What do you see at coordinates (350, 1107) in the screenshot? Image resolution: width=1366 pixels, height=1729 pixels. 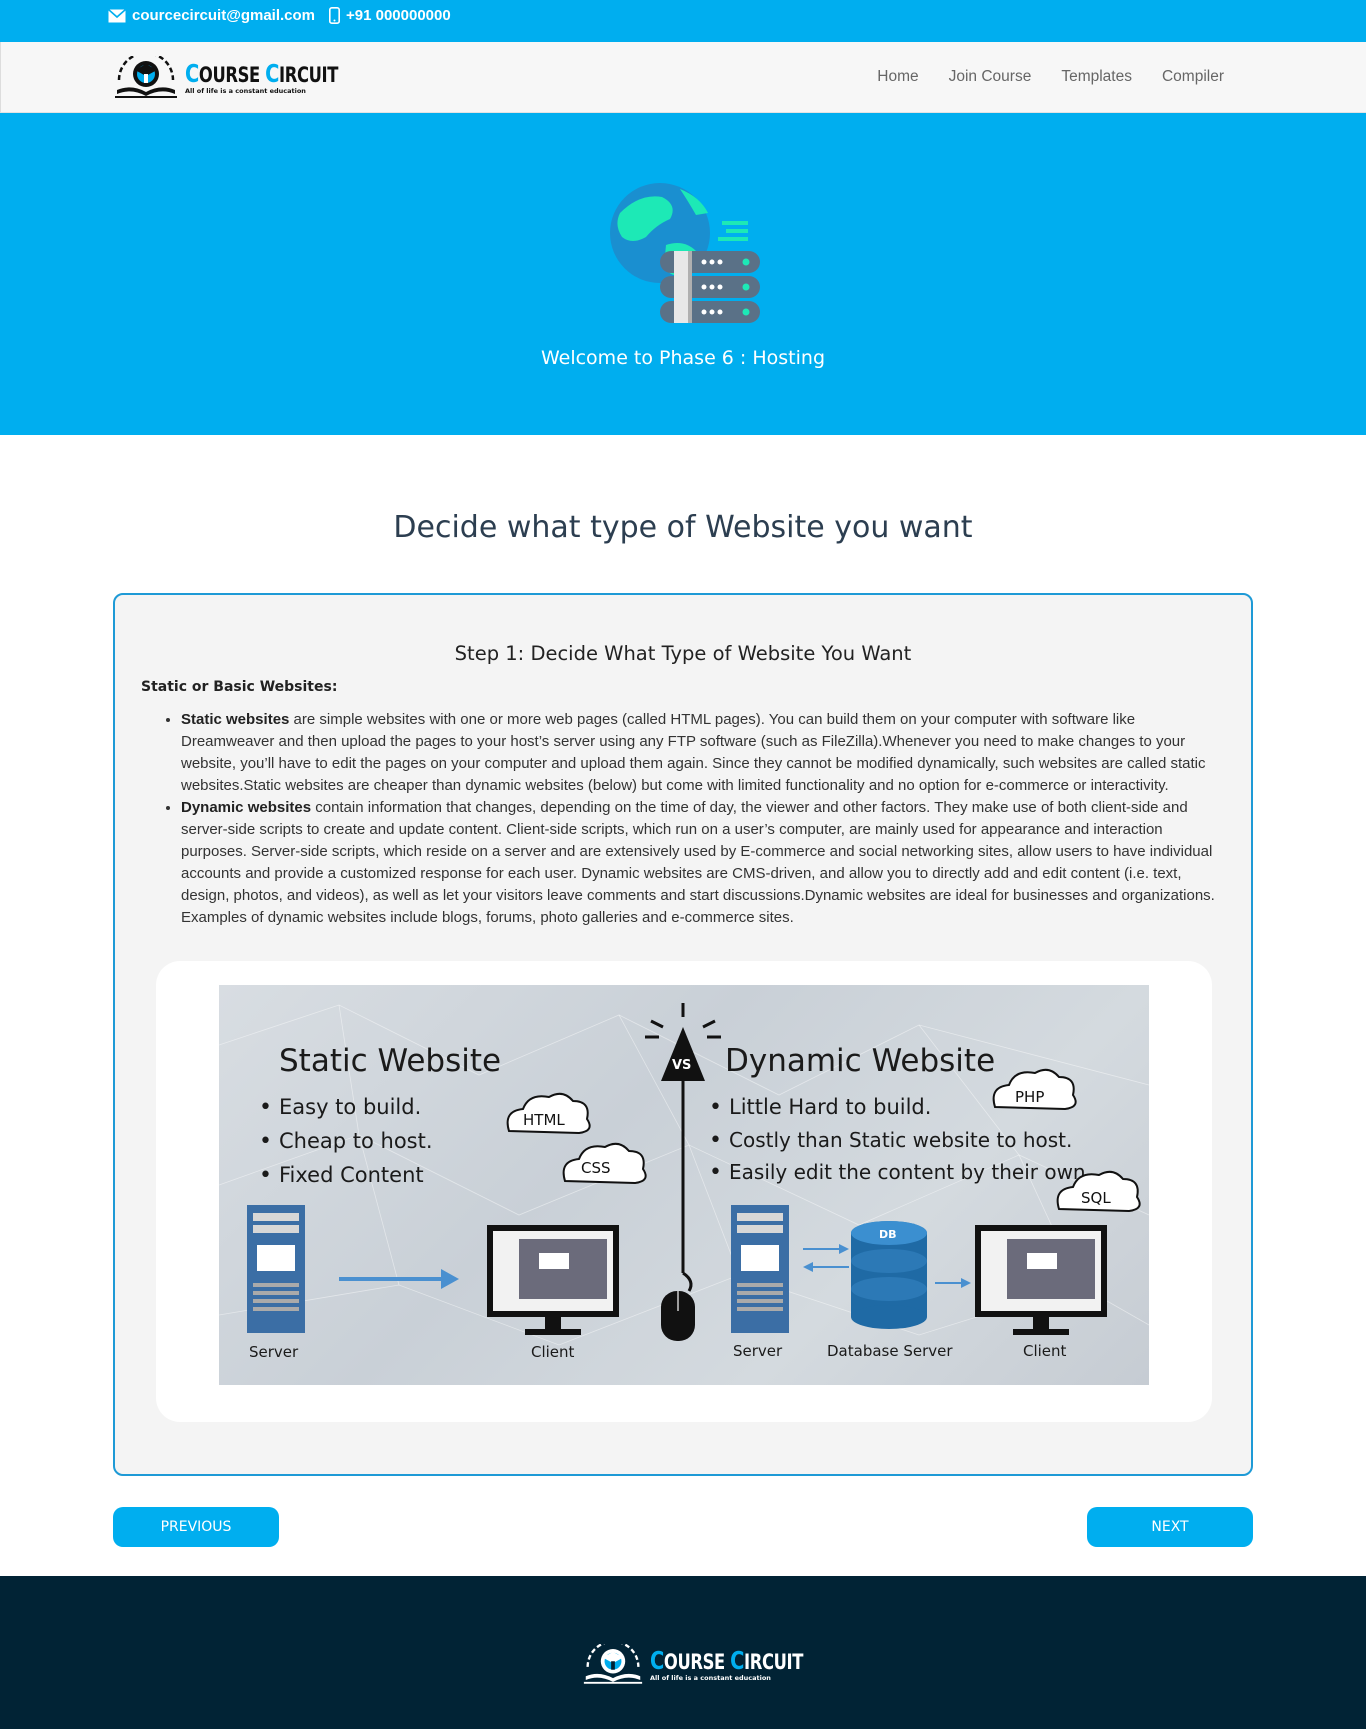 I see `static-point-1: Easy to build.` at bounding box center [350, 1107].